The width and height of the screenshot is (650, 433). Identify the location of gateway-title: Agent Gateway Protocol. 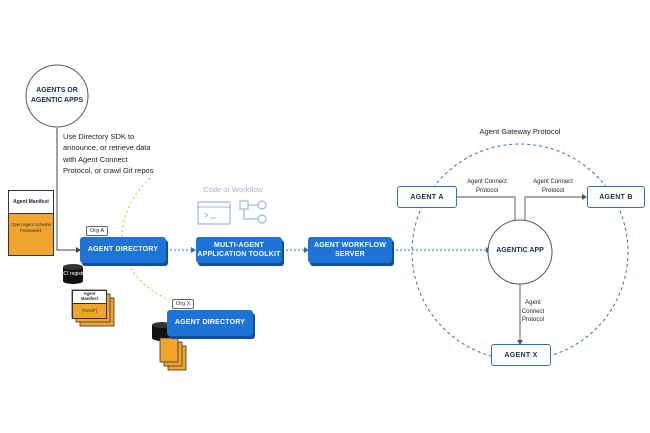
(520, 131).